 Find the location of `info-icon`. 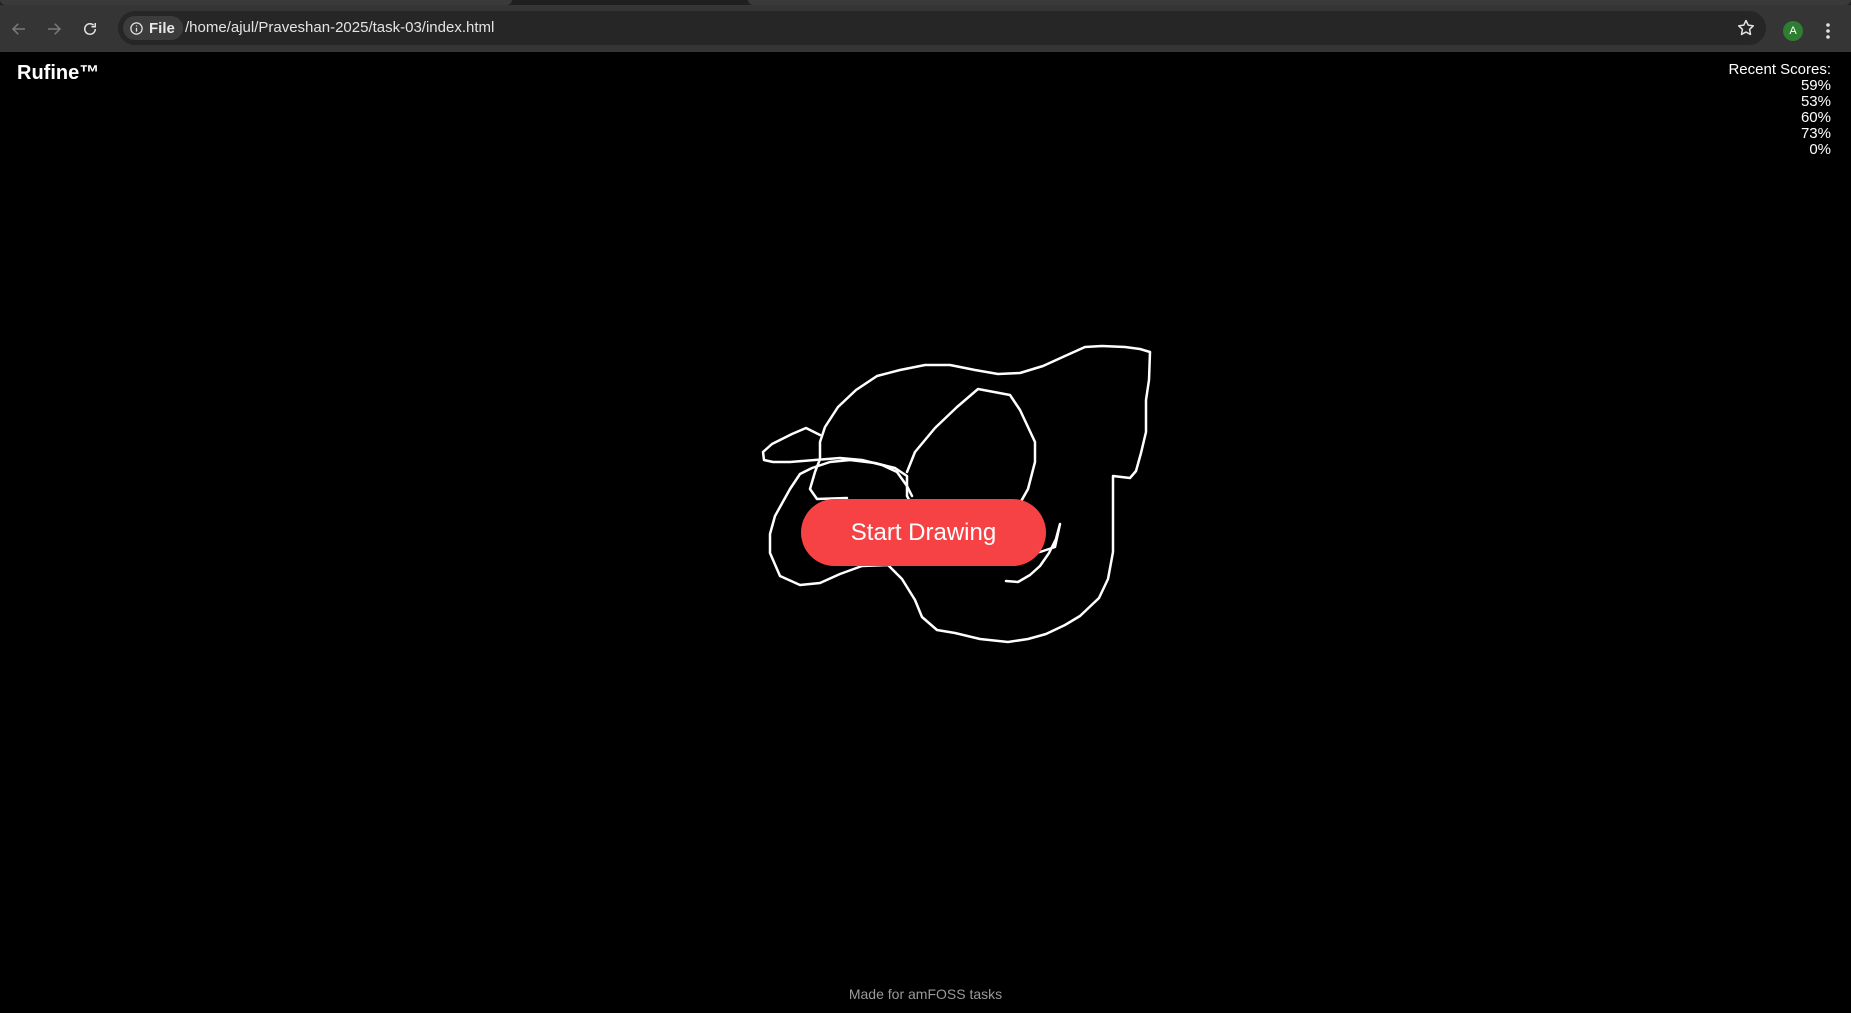

info-icon is located at coordinates (136, 28).